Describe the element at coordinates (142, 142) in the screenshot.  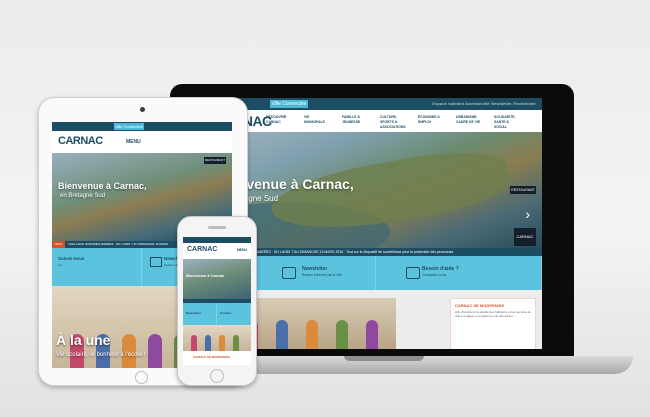
I see `tablet-navbar: CARNAC MENU` at that location.